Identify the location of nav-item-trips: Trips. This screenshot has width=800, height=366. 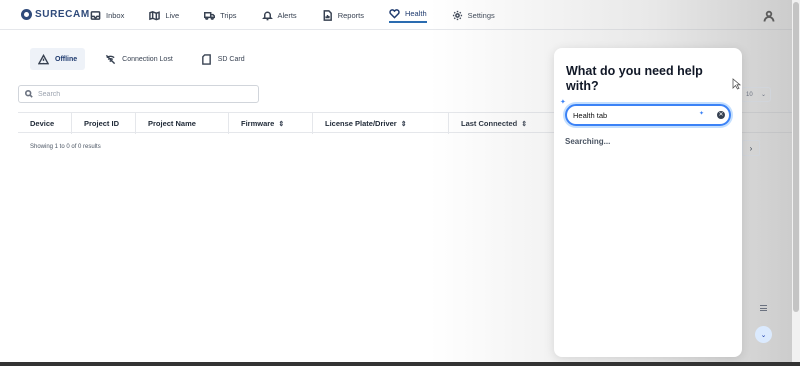
(220, 15).